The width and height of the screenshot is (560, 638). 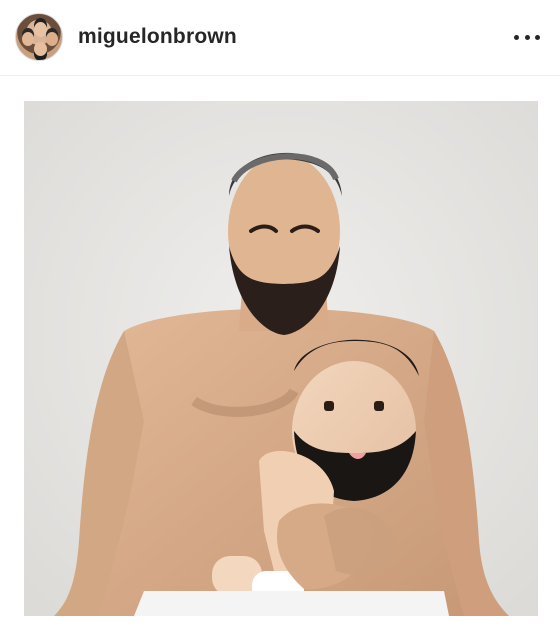 What do you see at coordinates (280, 38) in the screenshot?
I see `post-header: miguelonbrown` at bounding box center [280, 38].